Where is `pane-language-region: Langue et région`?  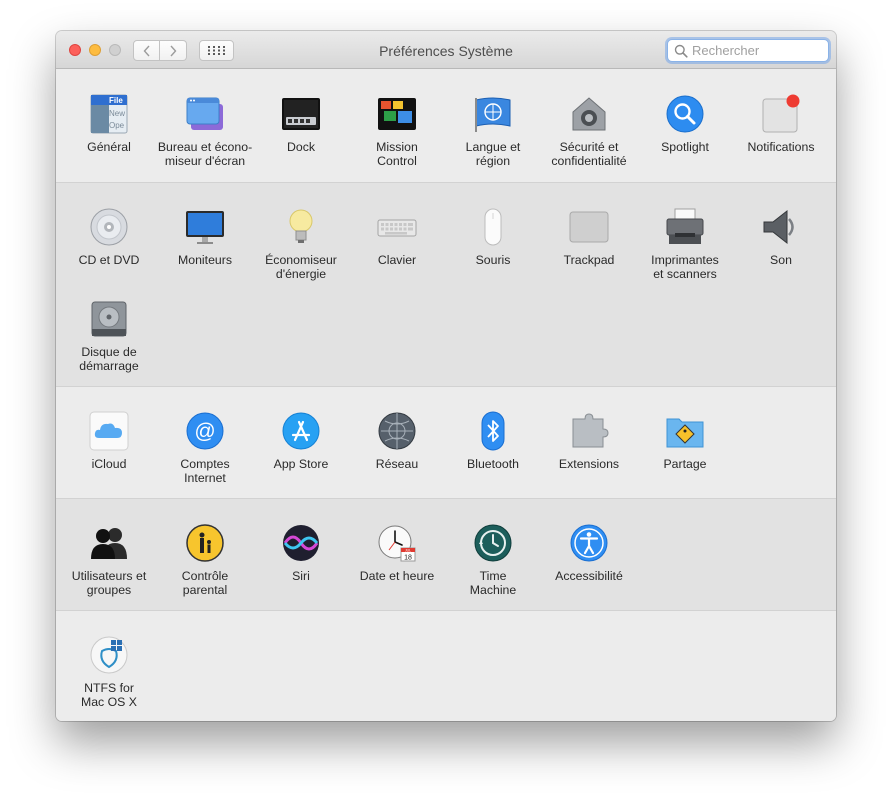 pane-language-region: Langue et région is located at coordinates (493, 137).